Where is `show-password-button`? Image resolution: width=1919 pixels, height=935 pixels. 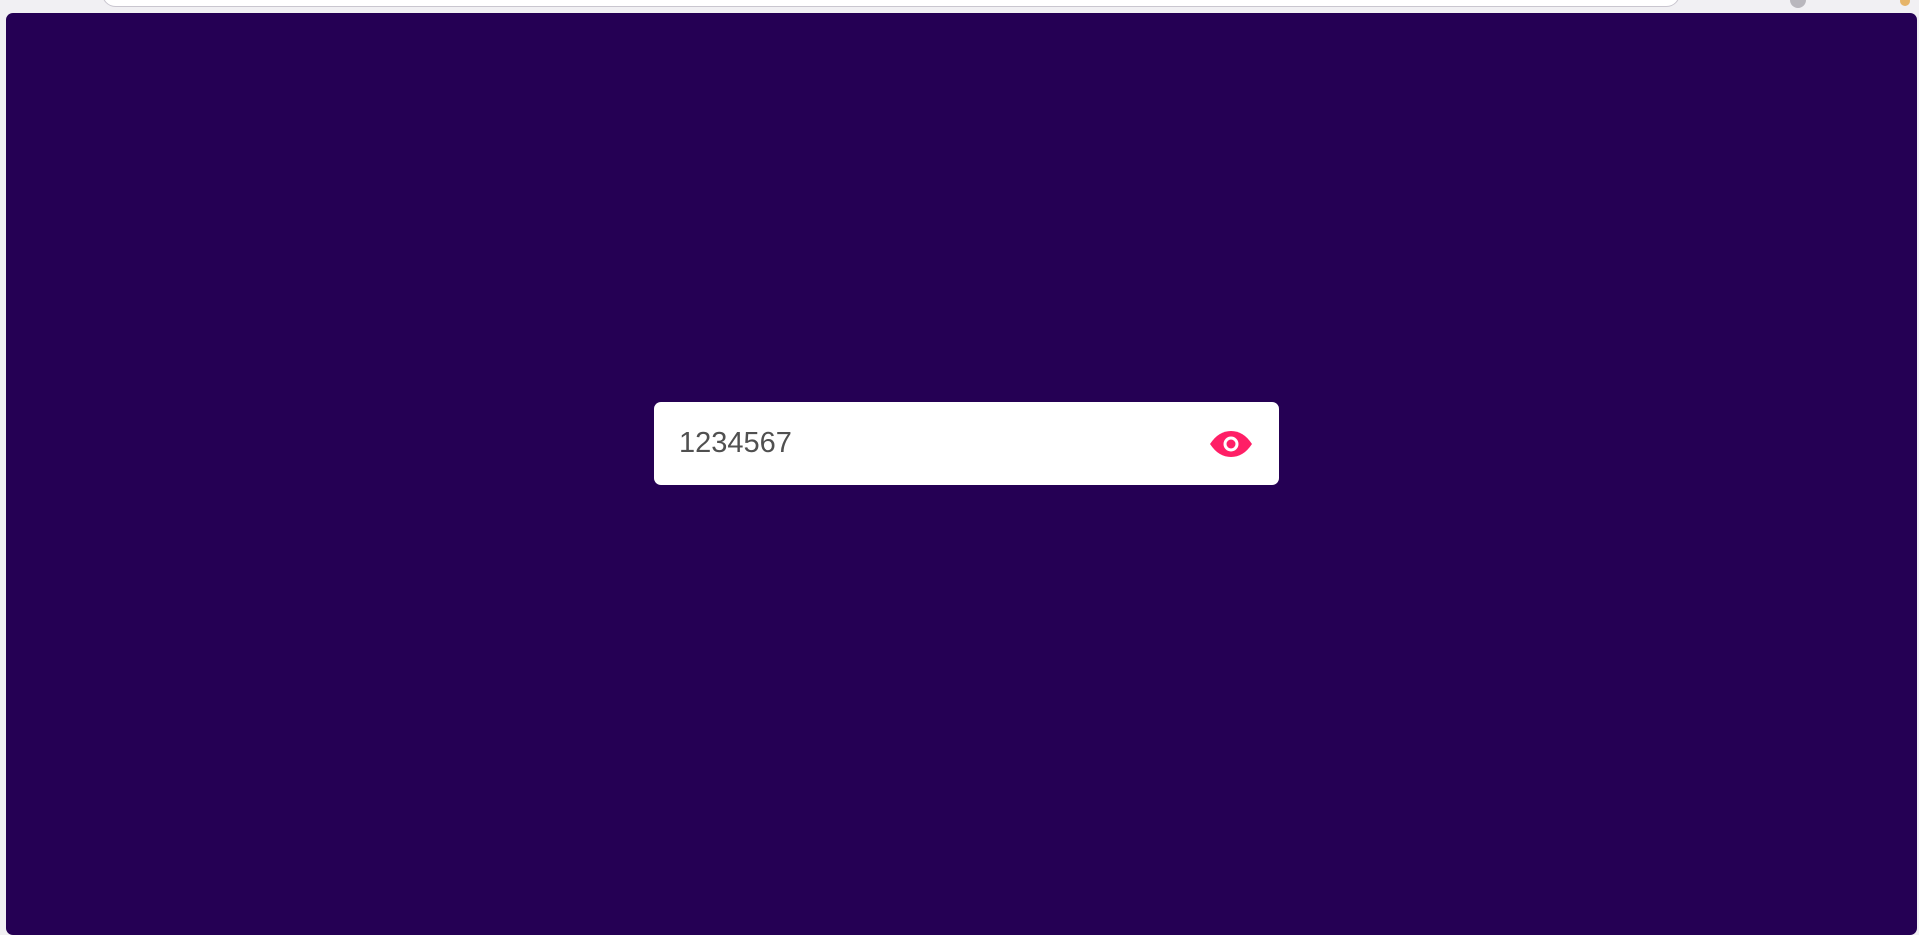 show-password-button is located at coordinates (1231, 444).